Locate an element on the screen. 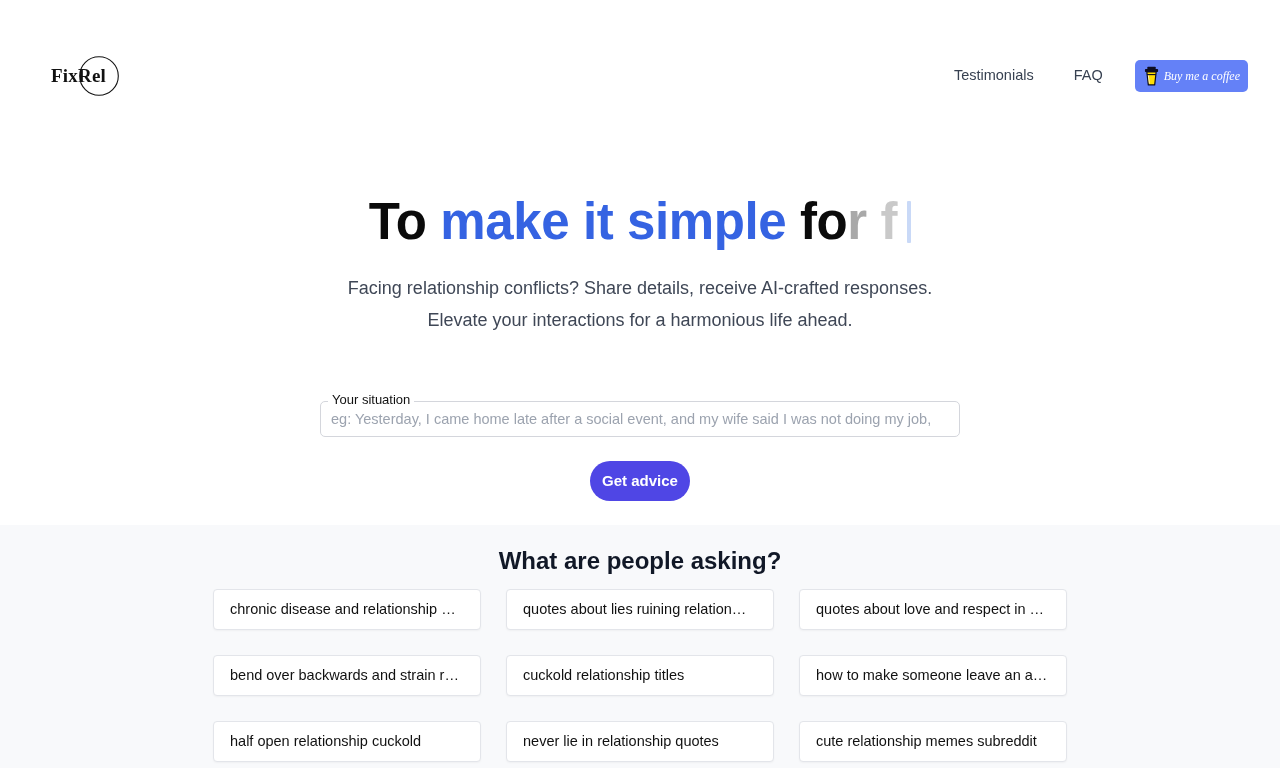 Image resolution: width=1280 pixels, height=768 pixels. nav-link: Testimonials is located at coordinates (993, 76).